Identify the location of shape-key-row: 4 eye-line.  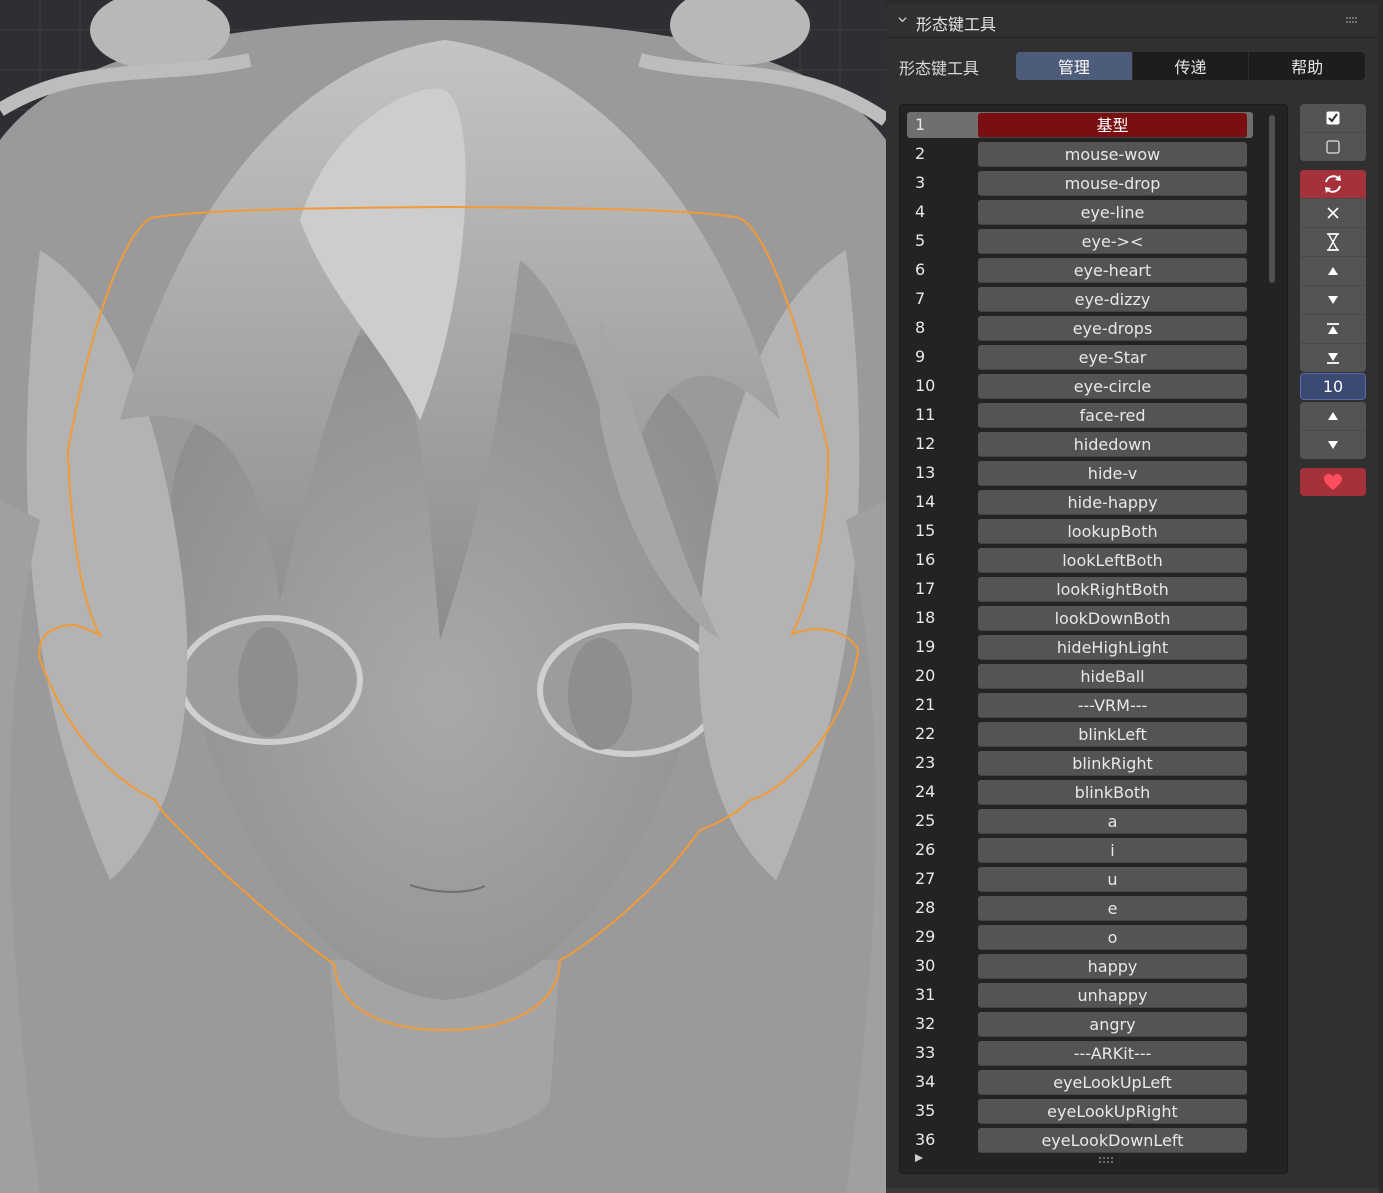
(1082, 212).